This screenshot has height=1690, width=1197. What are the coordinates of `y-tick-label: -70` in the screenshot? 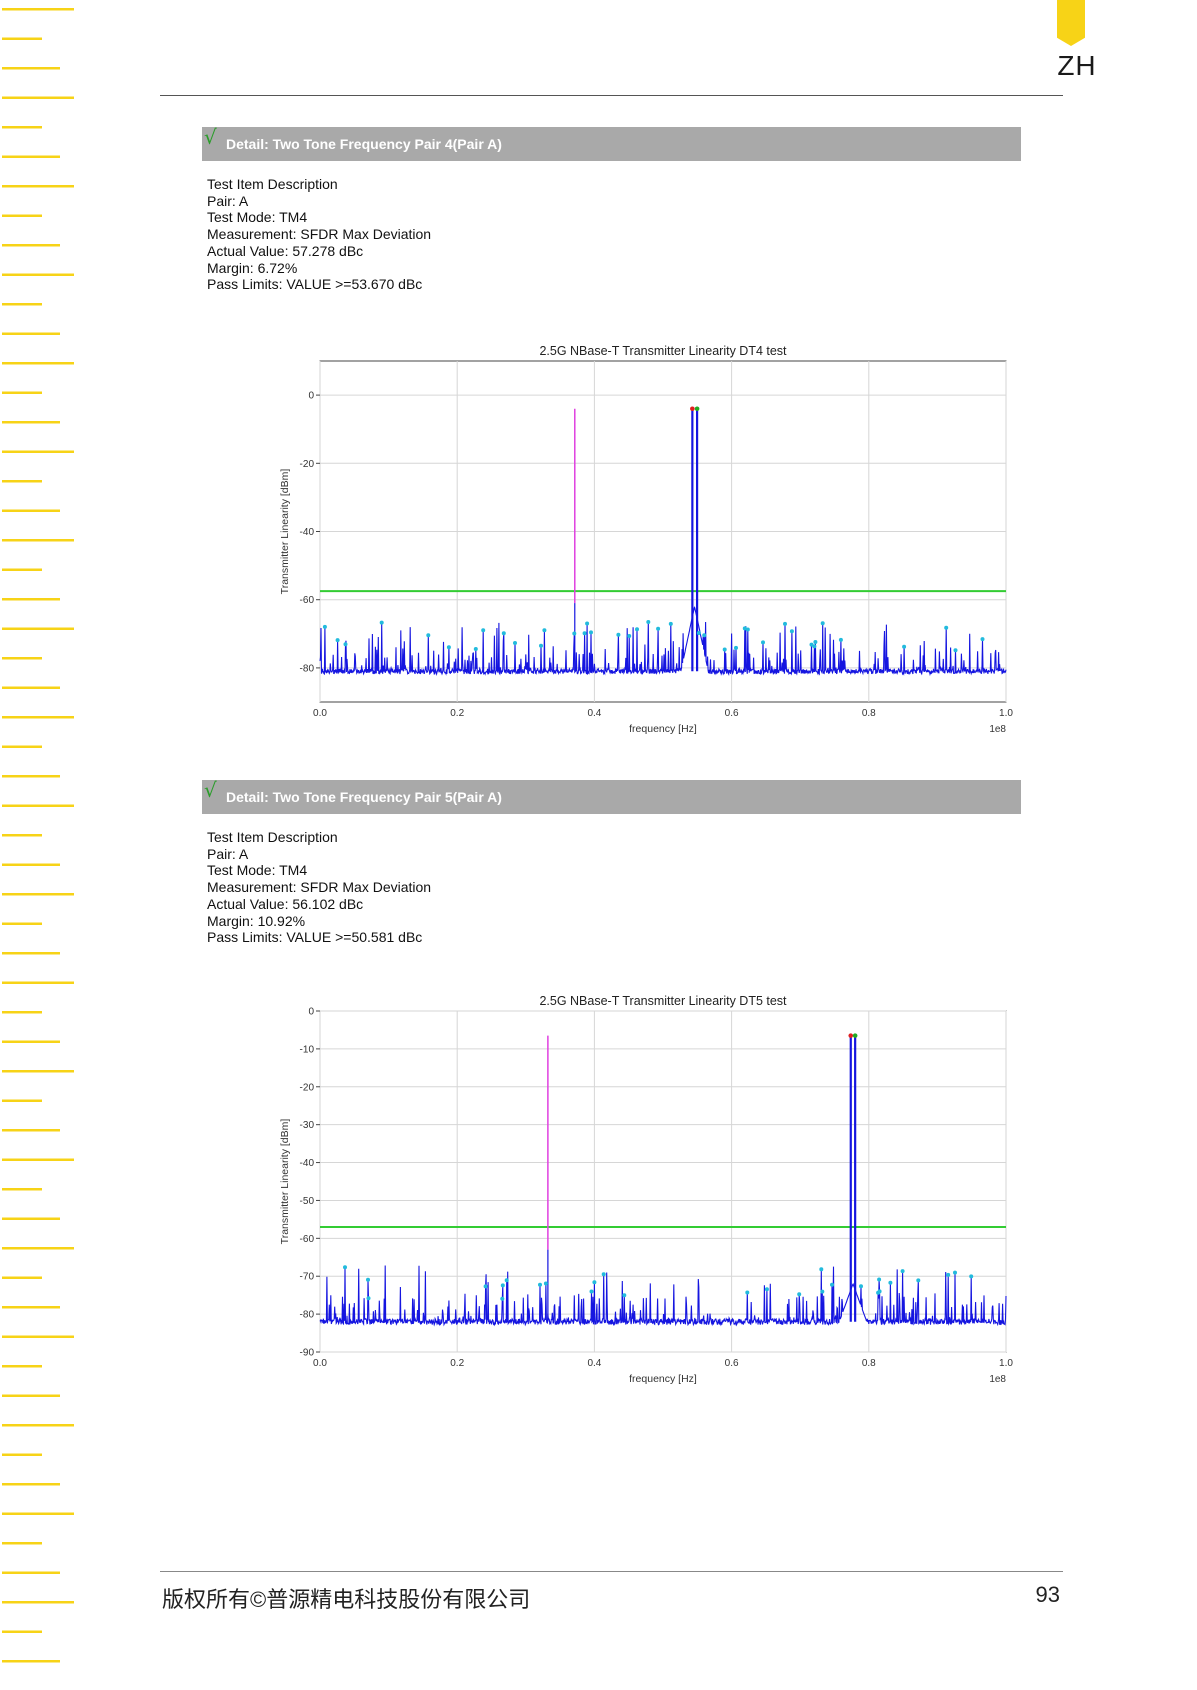 It's located at (307, 1277).